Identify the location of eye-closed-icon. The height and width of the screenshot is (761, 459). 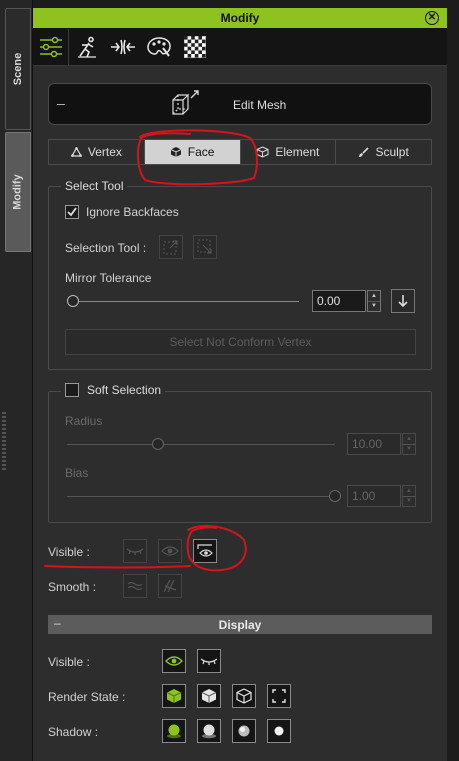
(135, 551).